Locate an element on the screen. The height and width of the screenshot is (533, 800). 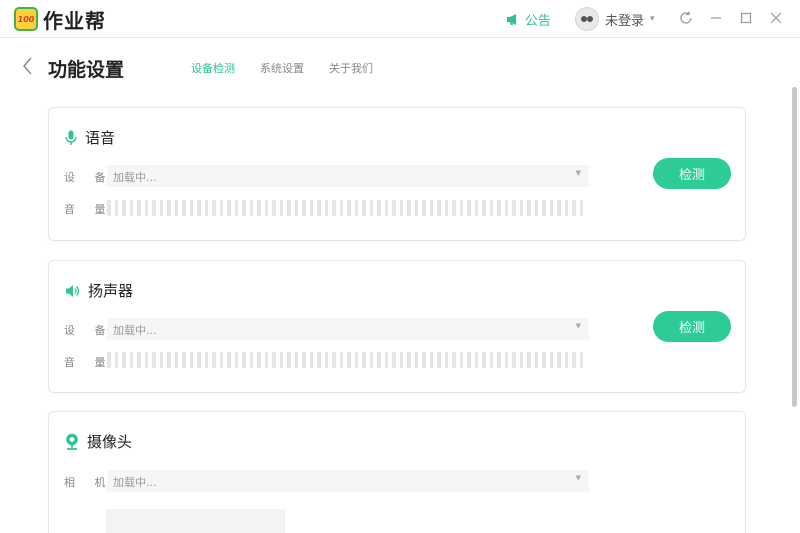
minimize-button is located at coordinates (716, 18).